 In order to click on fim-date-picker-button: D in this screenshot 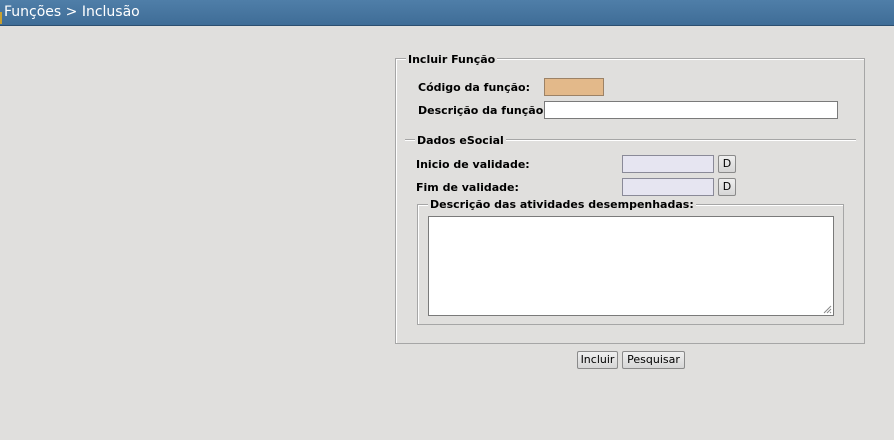, I will do `click(727, 187)`.